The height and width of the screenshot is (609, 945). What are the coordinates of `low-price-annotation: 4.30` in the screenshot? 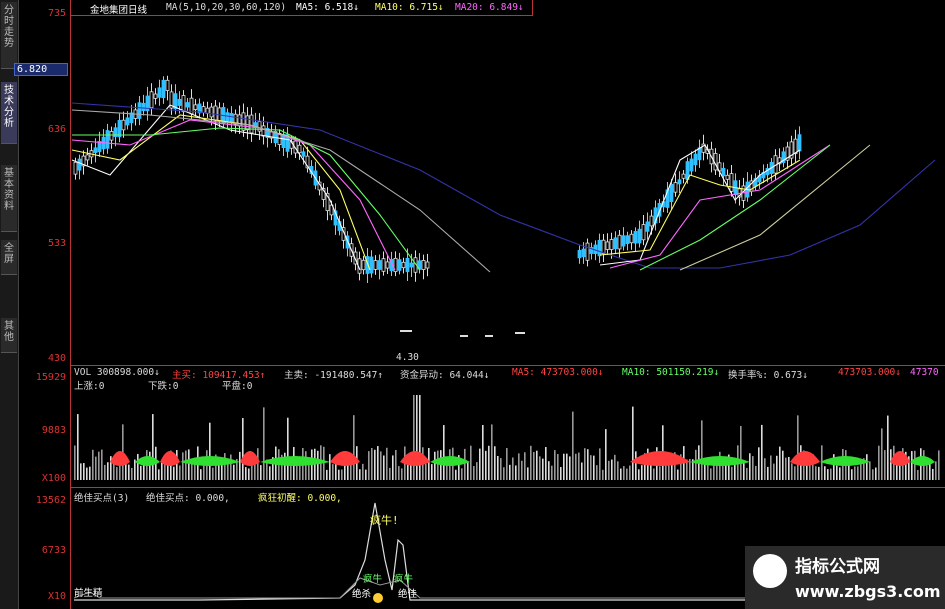 It's located at (407, 357).